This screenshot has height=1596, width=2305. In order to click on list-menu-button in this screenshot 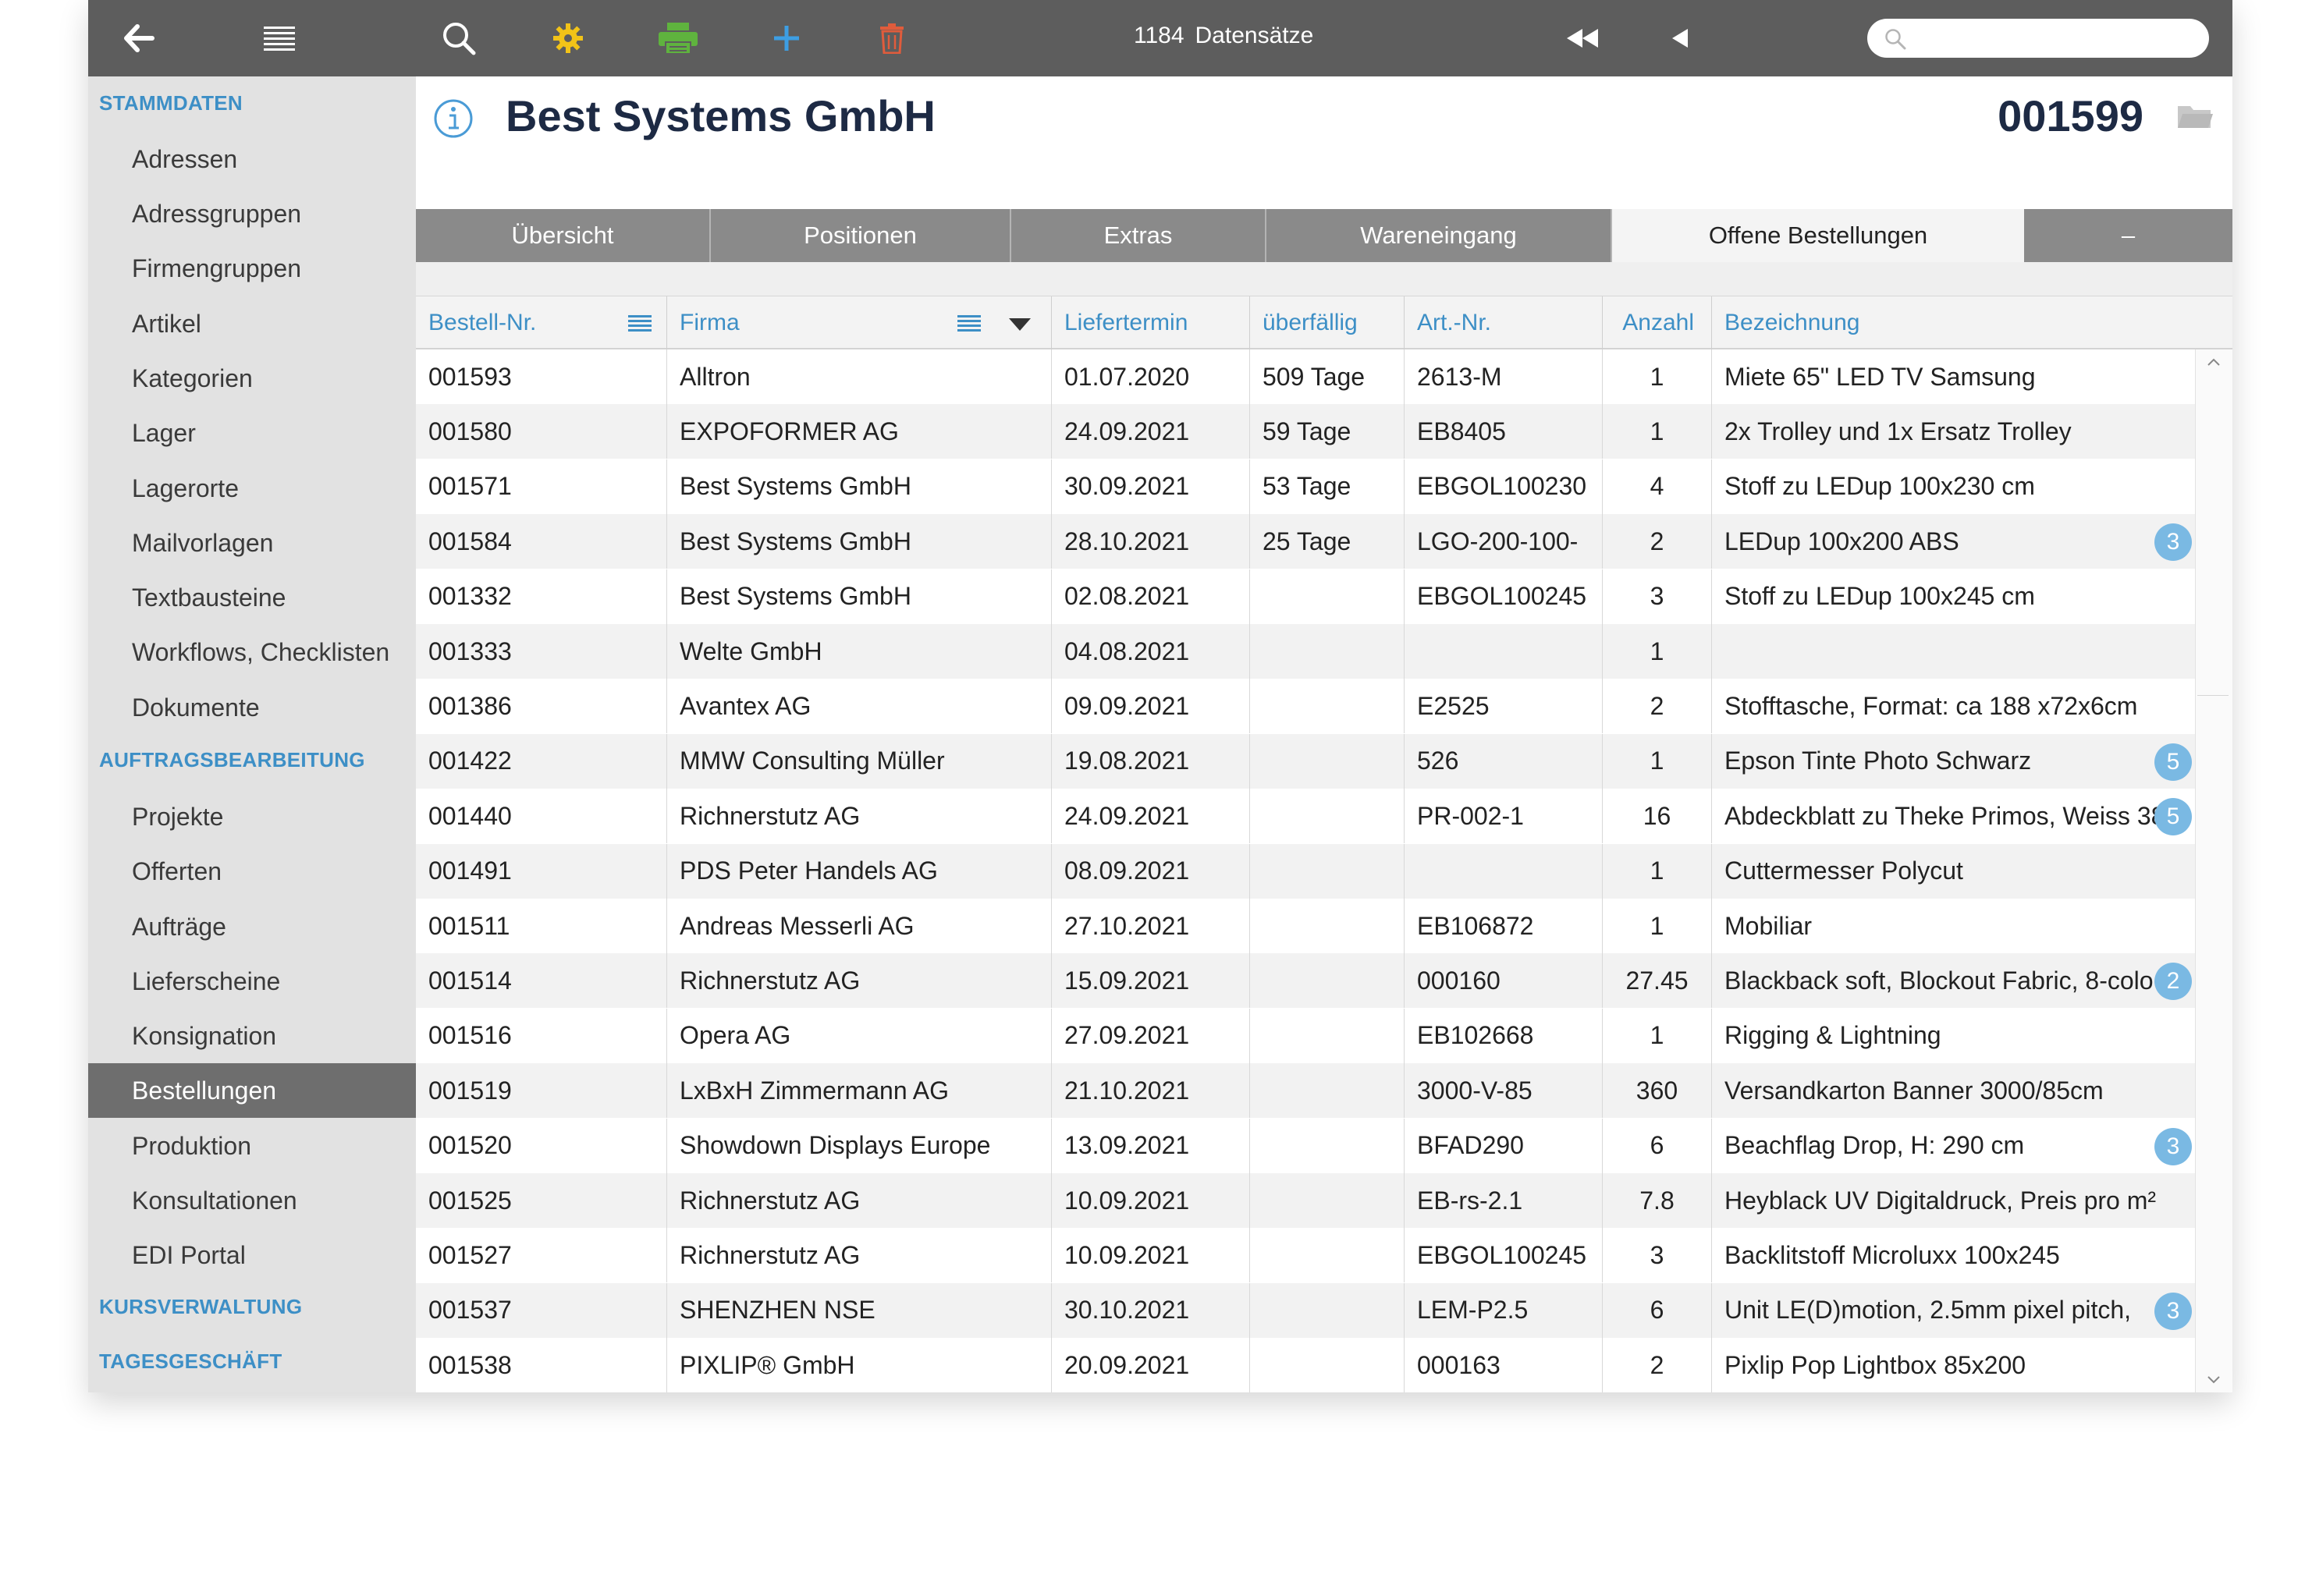, I will do `click(279, 38)`.